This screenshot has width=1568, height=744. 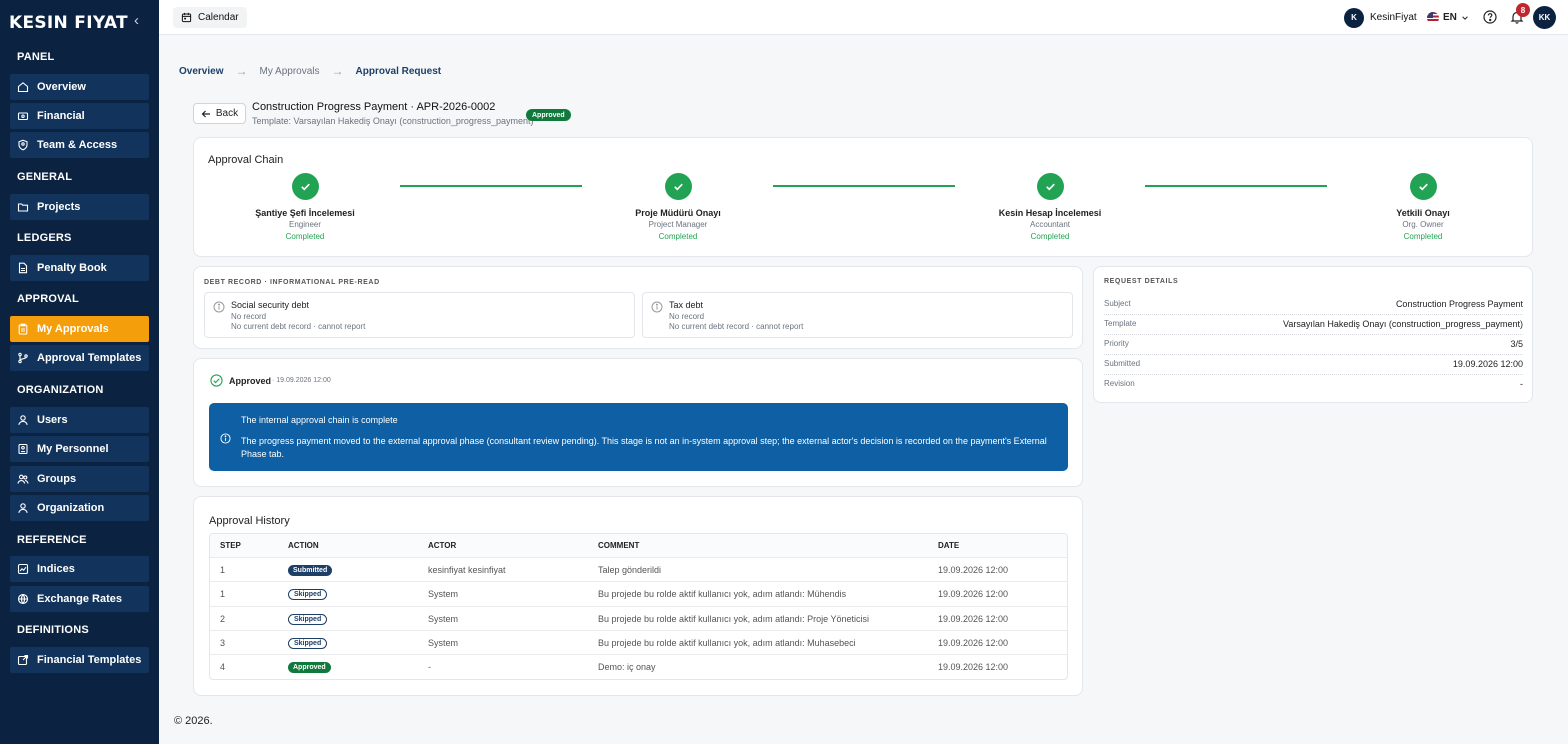 What do you see at coordinates (249, 316) in the screenshot?
I see `debt-status: No record` at bounding box center [249, 316].